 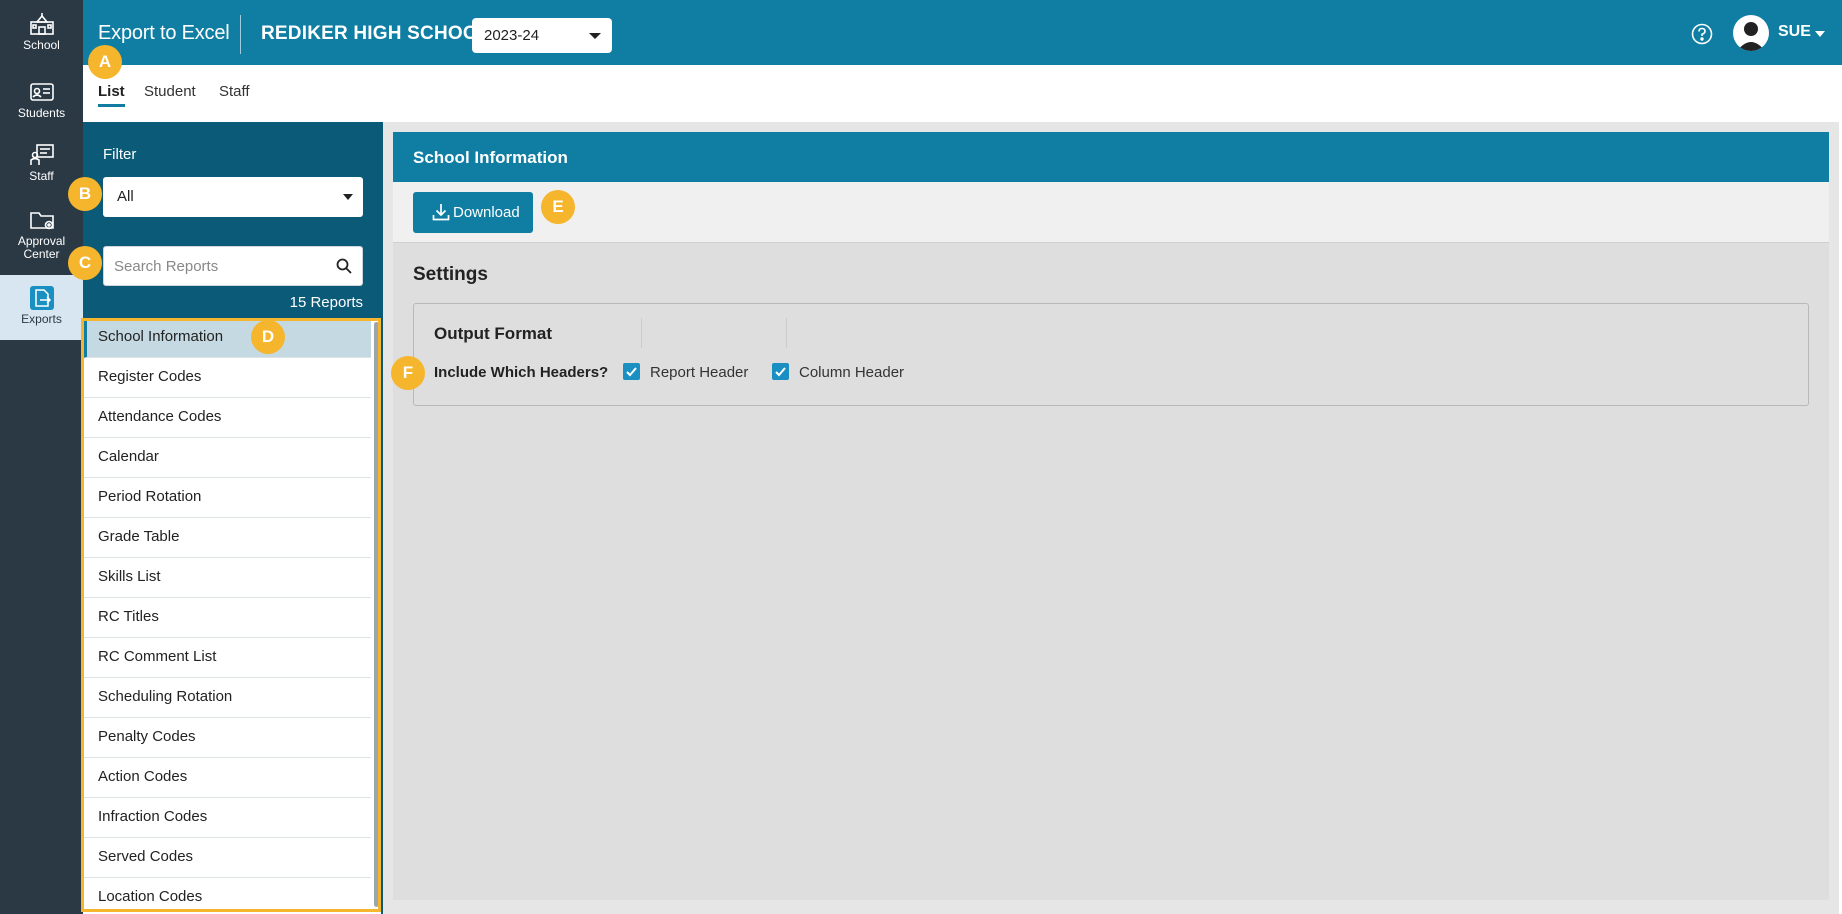 I want to click on app-title: Export to Excel, so click(x=164, y=33).